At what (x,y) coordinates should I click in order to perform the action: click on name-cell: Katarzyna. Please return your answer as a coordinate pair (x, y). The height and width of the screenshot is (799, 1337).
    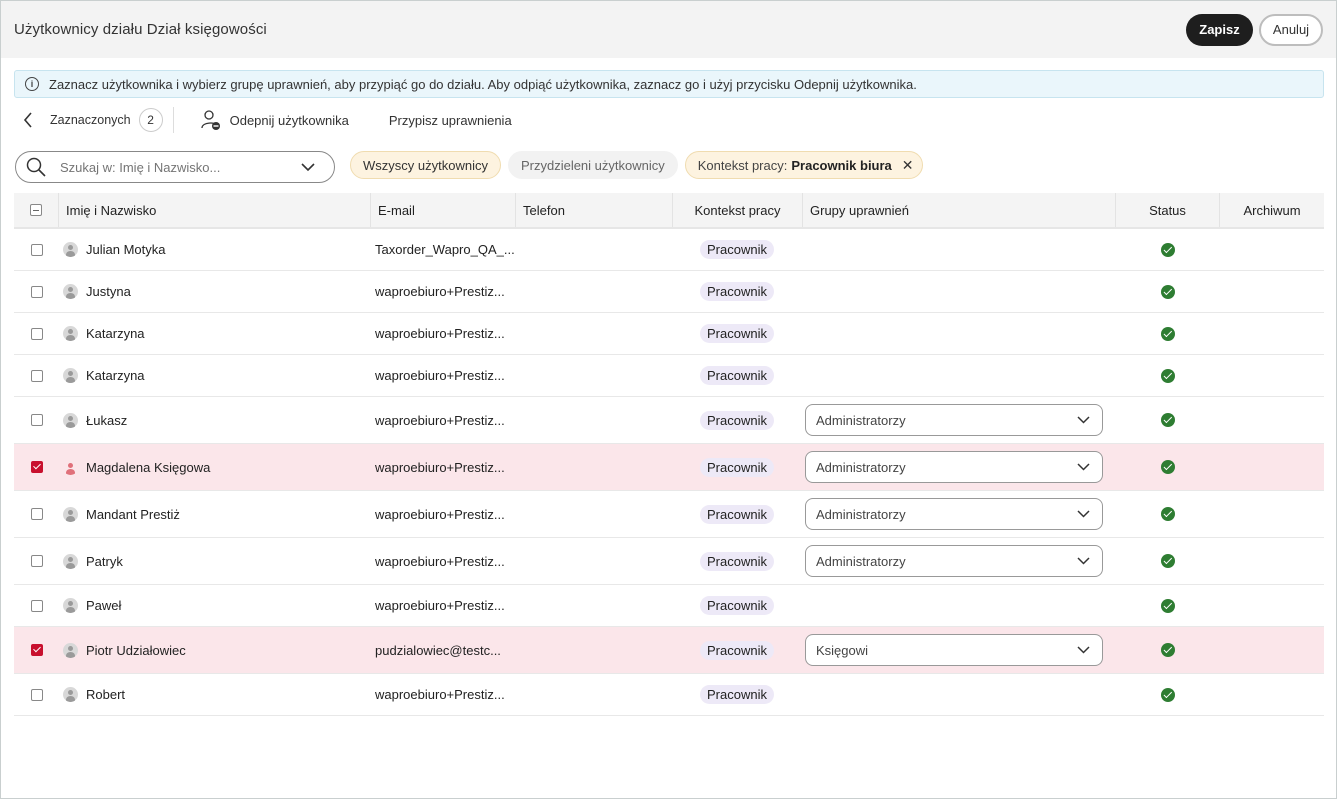
    Looking at the image, I should click on (215, 333).